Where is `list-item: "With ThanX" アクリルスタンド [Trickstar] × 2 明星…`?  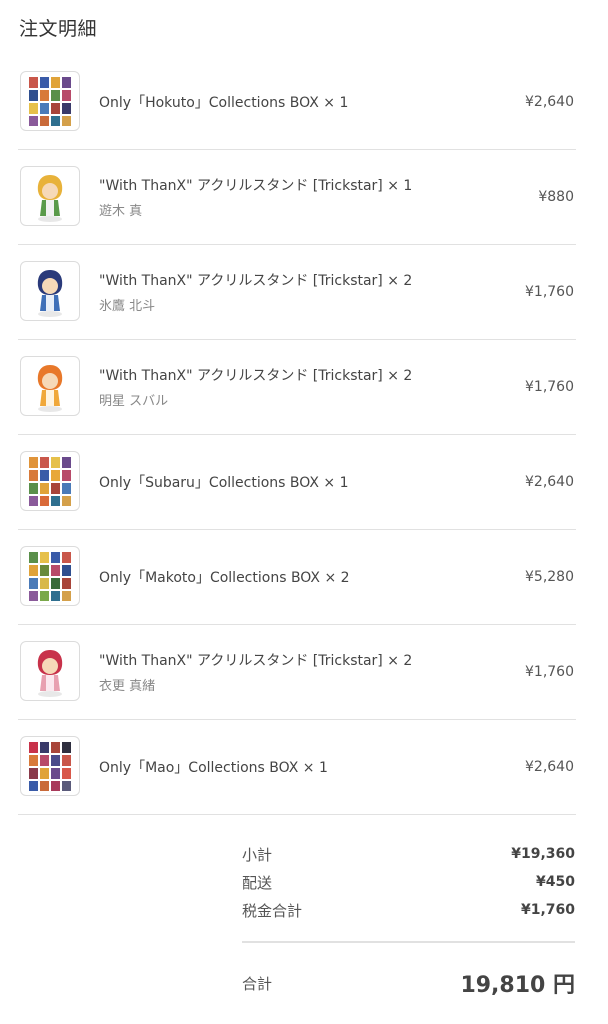
list-item: "With ThanX" アクリルスタンド [Trickstar] × 2 明星… is located at coordinates (297, 387).